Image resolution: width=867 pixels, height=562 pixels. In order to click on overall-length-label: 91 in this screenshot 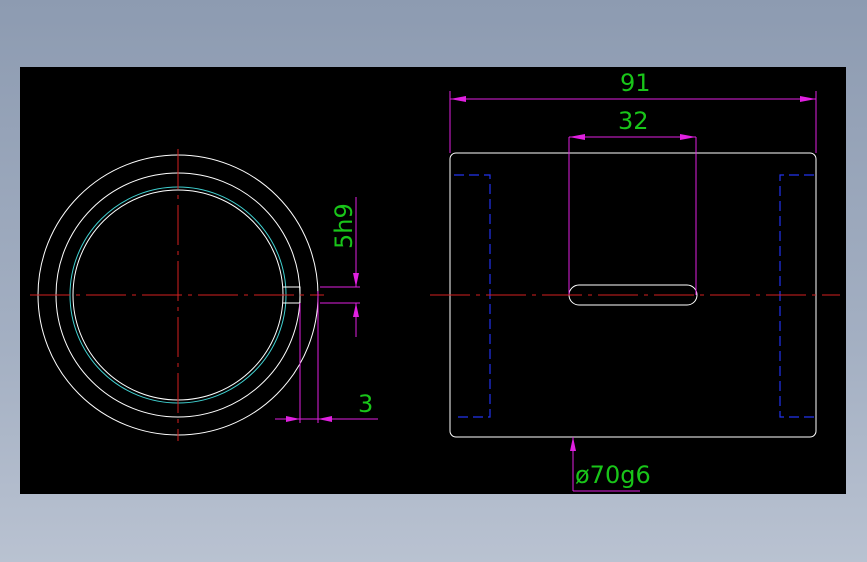, I will do `click(635, 83)`.